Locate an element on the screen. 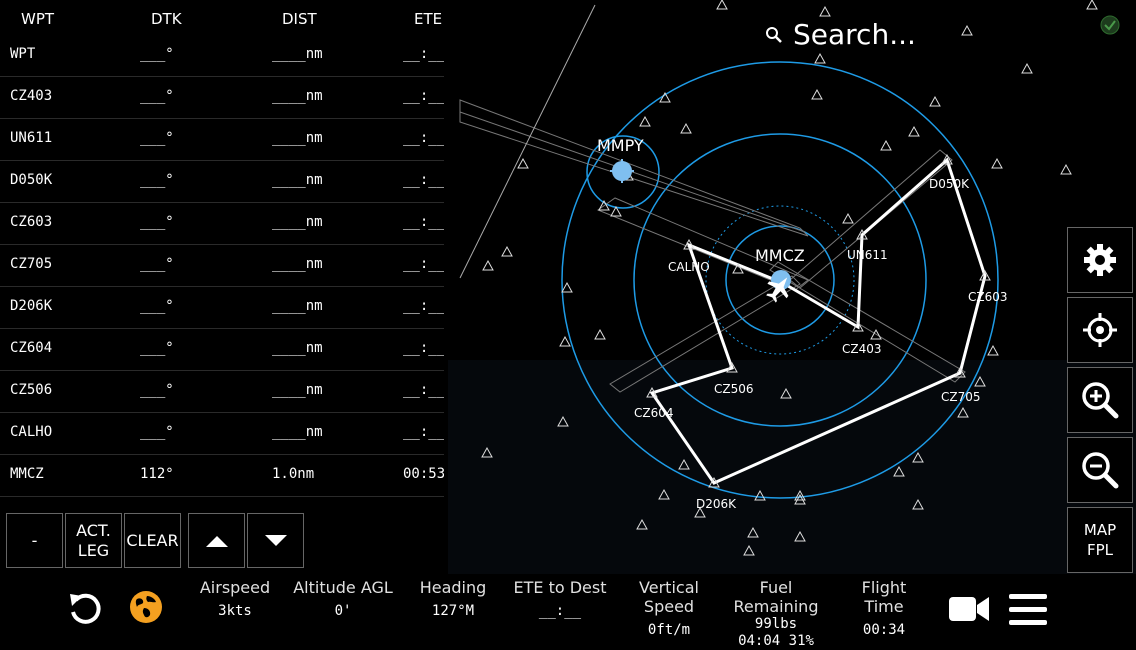 This screenshot has height=650, width=1136. flight-plan-row: CZ603 ___° ____nm __:__ is located at coordinates (222, 223).